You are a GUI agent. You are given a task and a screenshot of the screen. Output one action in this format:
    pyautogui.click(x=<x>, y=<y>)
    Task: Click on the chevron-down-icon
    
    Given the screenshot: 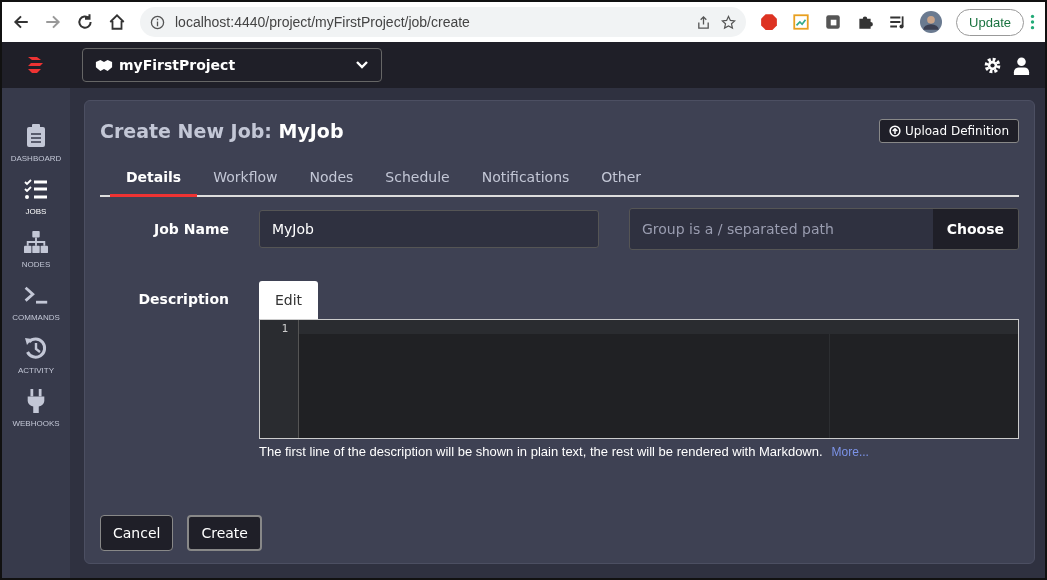 What is the action you would take?
    pyautogui.click(x=362, y=65)
    